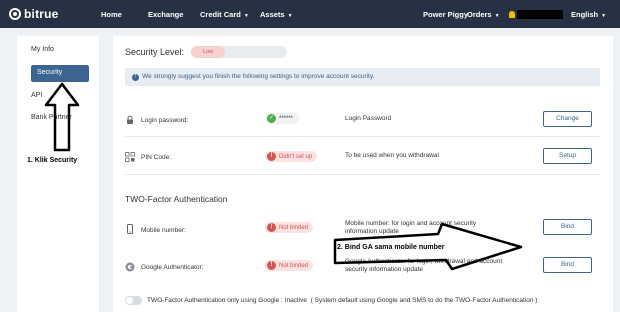 The width and height of the screenshot is (620, 312). Describe the element at coordinates (36, 95) in the screenshot. I see `sidebar-item-api: API` at that location.